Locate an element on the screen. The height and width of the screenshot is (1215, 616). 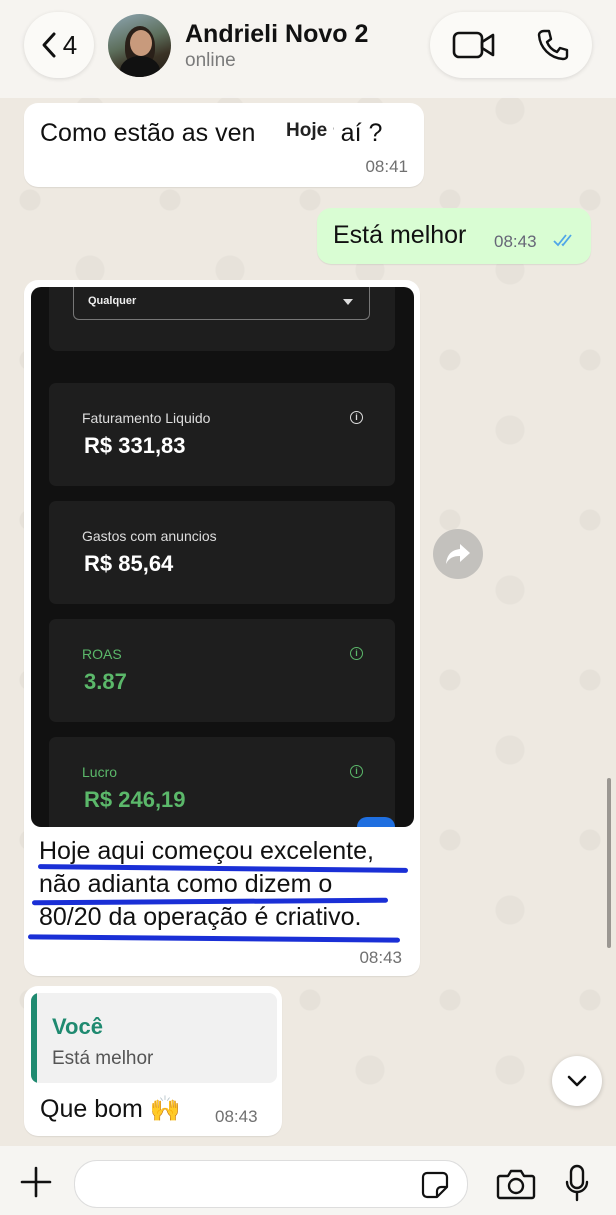
chat-header: 4 Andrieli Novo 2 online is located at coordinates (308, 49).